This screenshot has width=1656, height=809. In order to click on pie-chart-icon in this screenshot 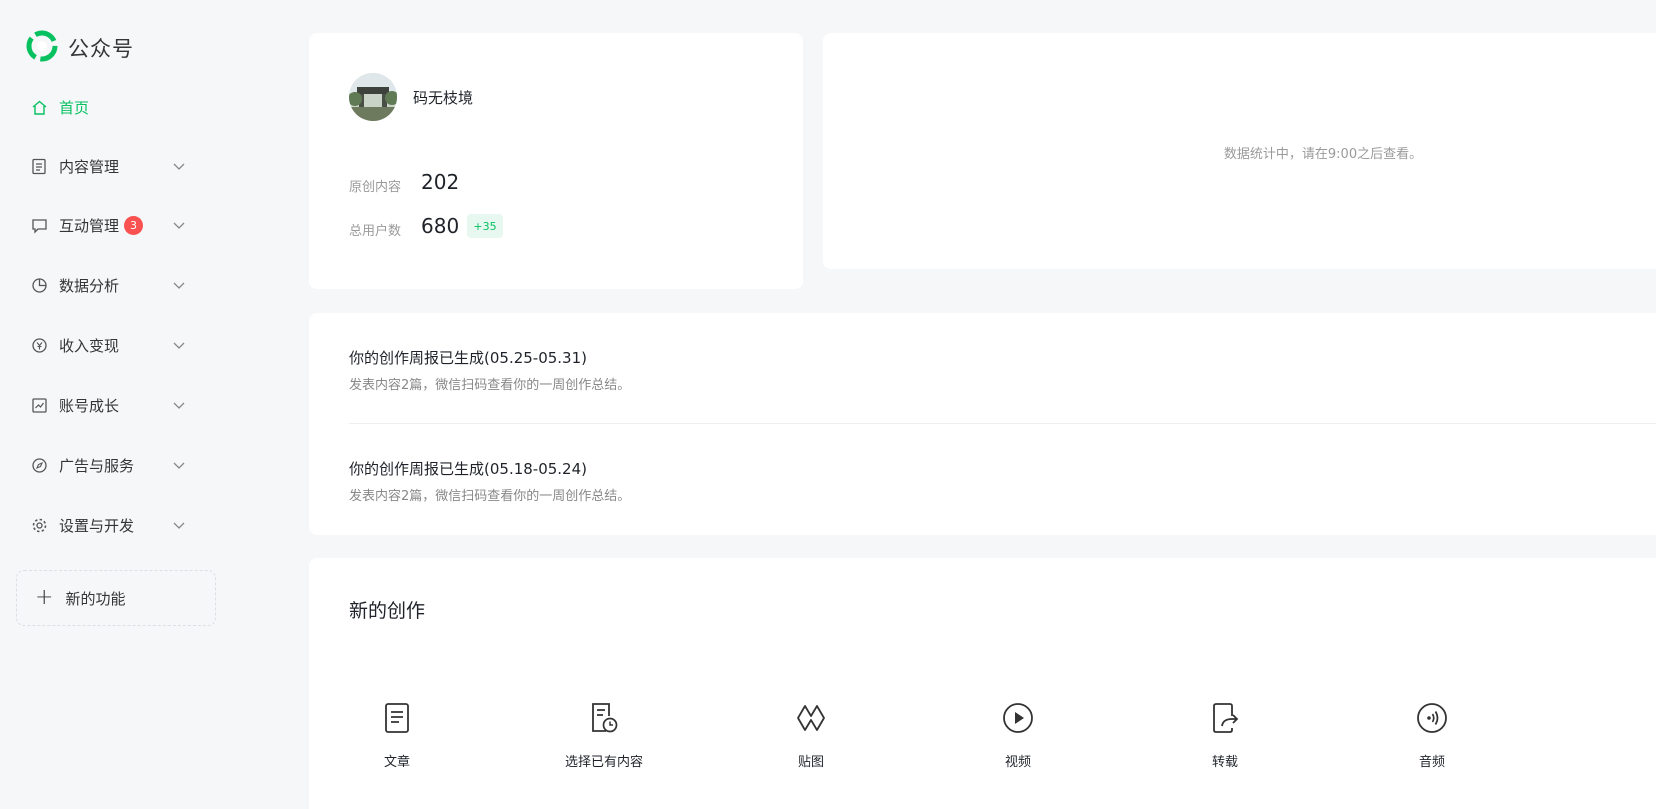, I will do `click(39, 285)`.